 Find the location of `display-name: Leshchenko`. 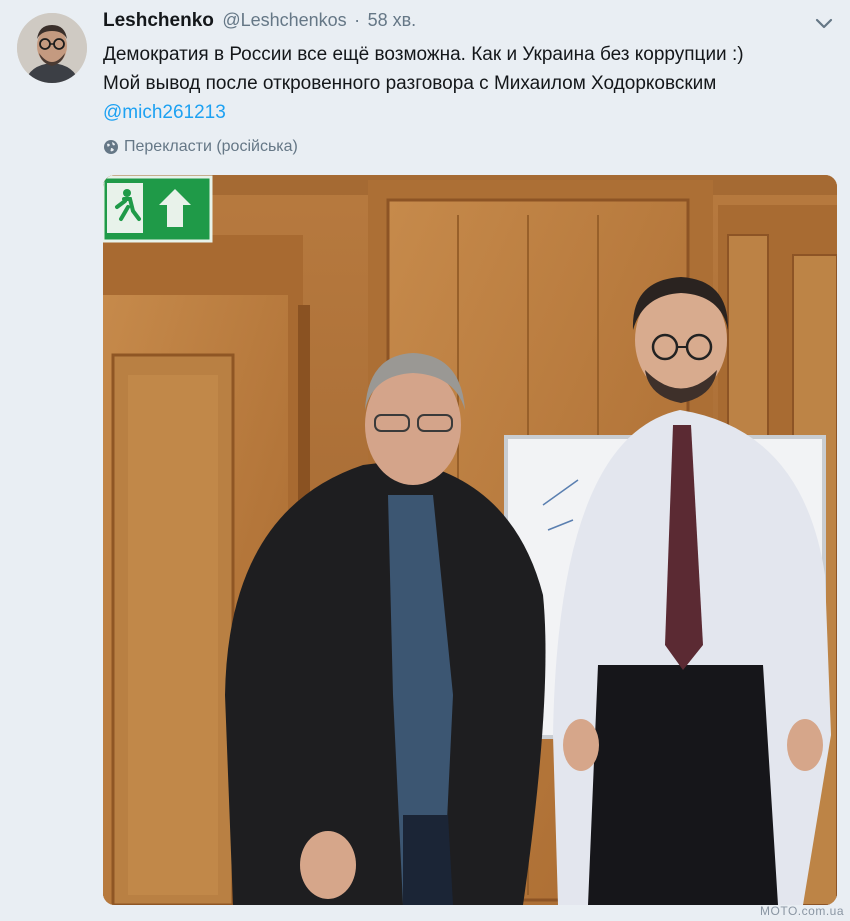

display-name: Leshchenko is located at coordinates (158, 20).